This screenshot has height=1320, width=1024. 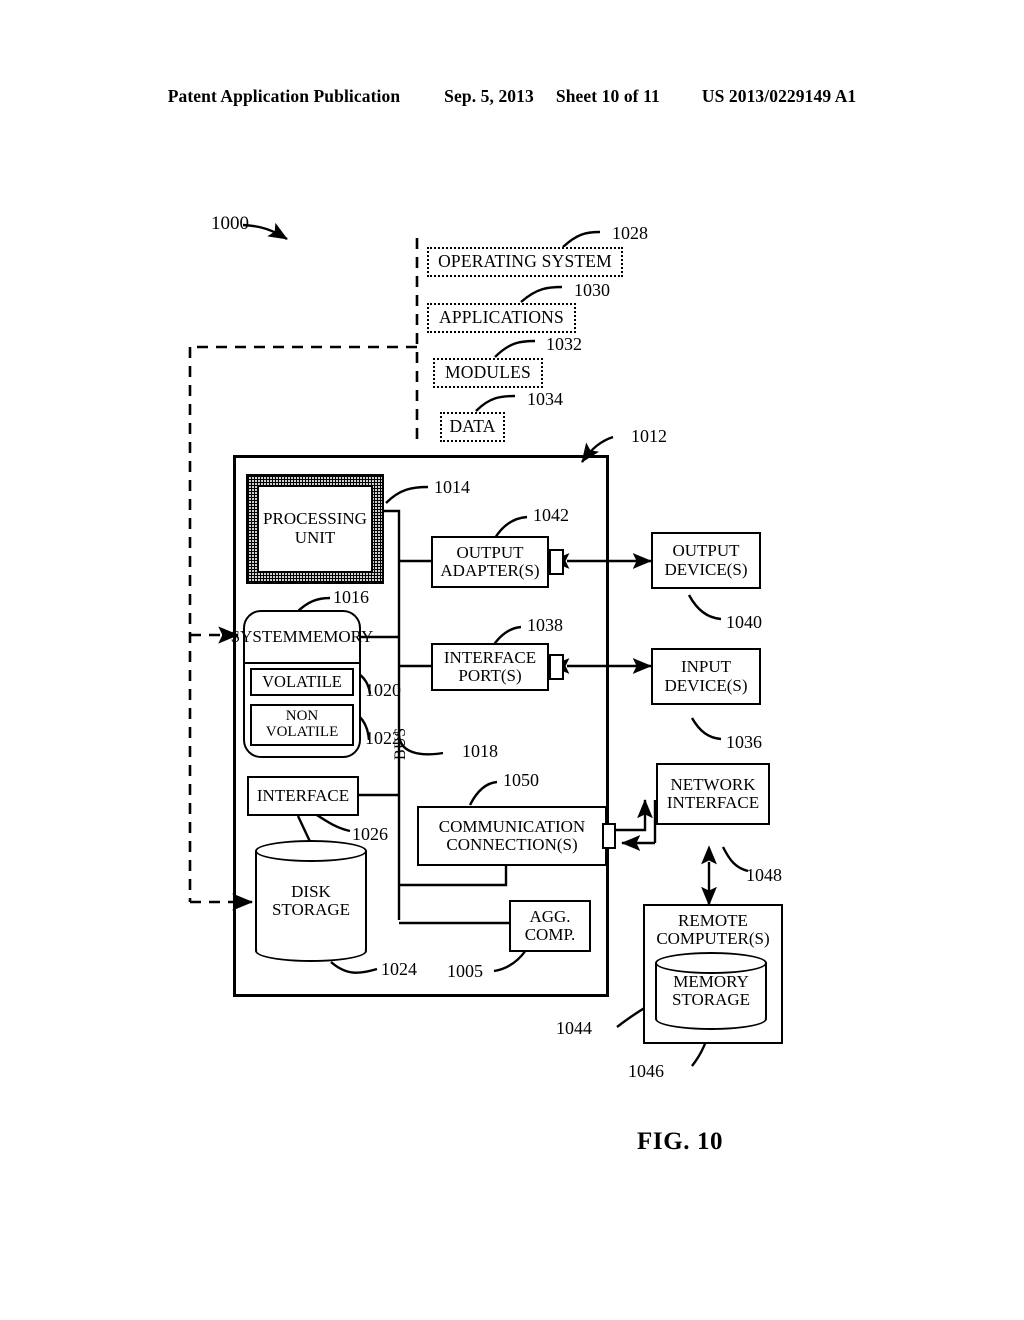 I want to click on aggregation-component-label: AGG. COMP., so click(x=550, y=925).